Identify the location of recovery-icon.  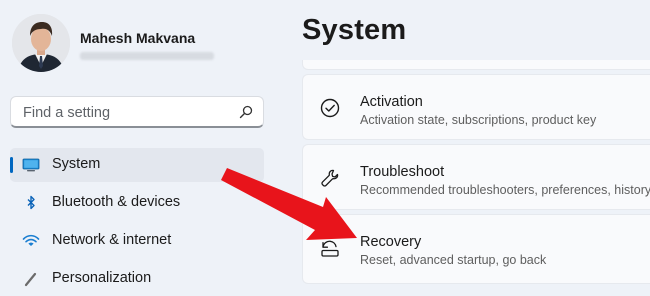
(330, 248).